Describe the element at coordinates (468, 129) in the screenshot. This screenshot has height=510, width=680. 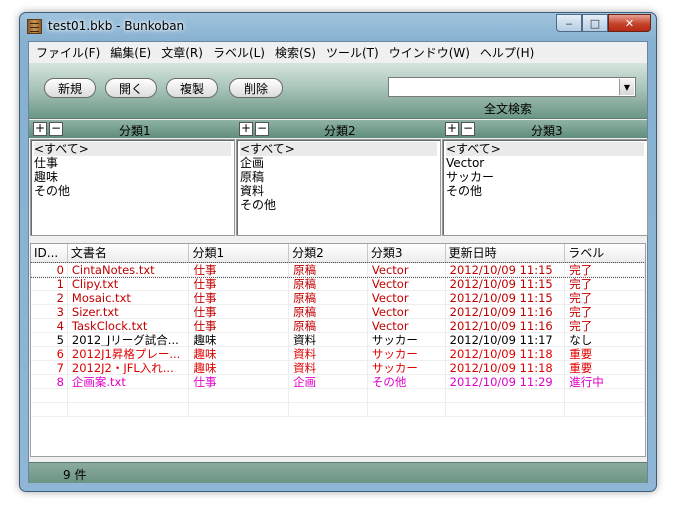
I see `remove-category3-button: −` at that location.